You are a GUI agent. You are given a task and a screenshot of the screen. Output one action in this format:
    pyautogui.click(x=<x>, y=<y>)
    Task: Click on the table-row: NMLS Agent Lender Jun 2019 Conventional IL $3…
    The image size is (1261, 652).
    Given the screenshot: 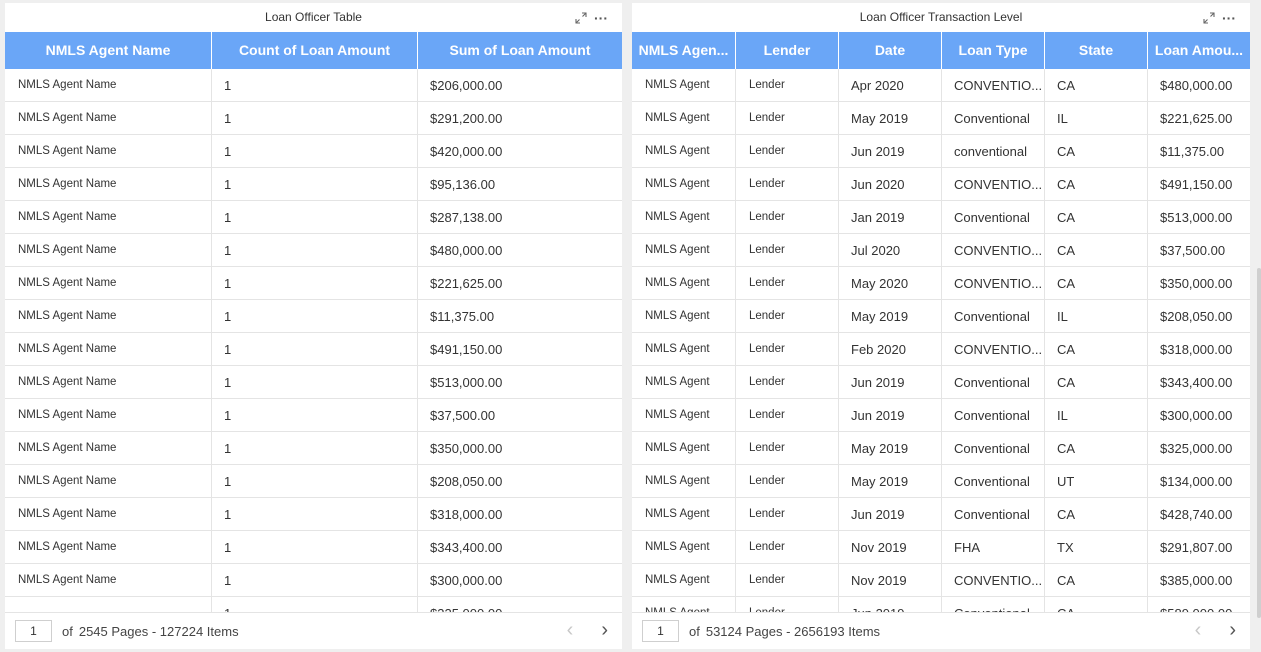 What is the action you would take?
    pyautogui.click(x=941, y=415)
    